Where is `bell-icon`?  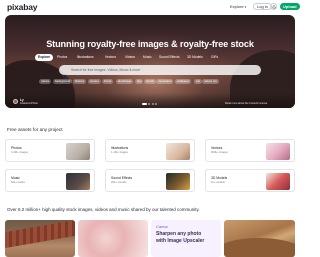
bell-icon is located at coordinates (273, 6).